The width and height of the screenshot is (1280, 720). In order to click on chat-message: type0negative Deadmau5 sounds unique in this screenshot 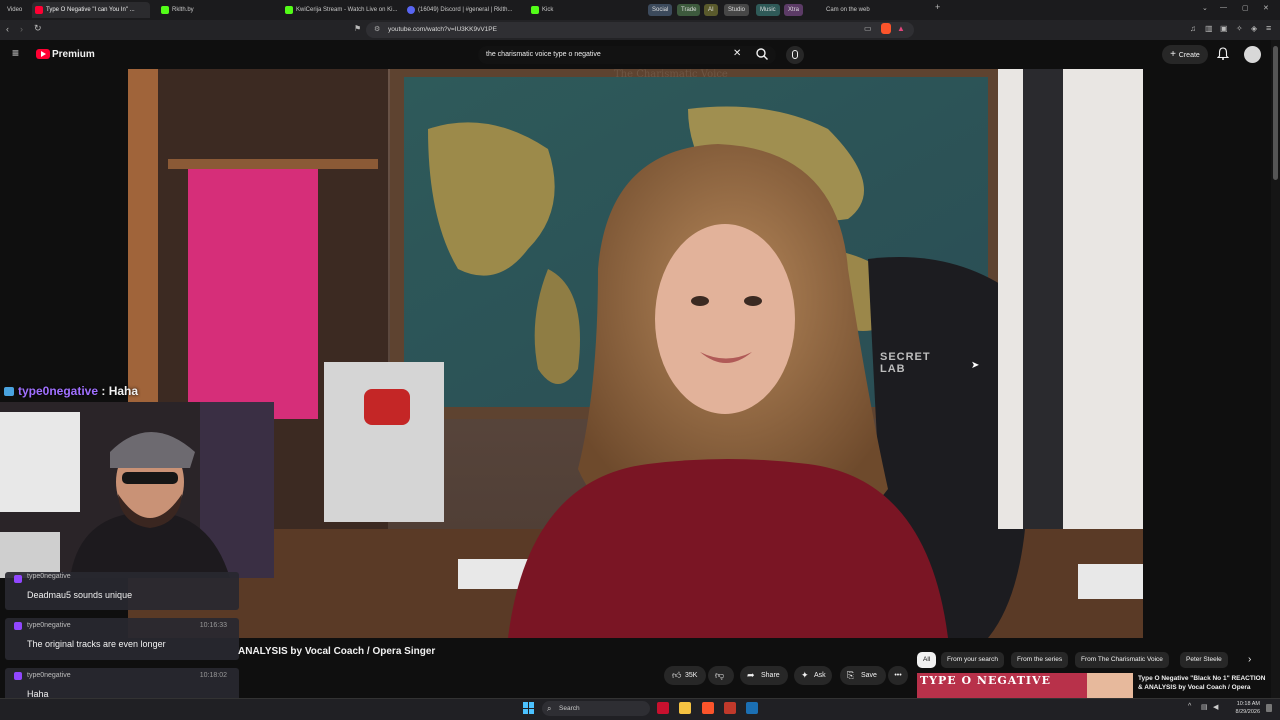, I will do `click(122, 591)`.